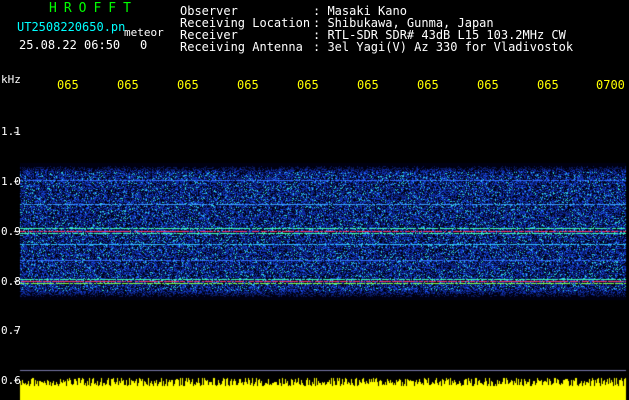  What do you see at coordinates (11, 281) in the screenshot?
I see `freq-tick: 0.8` at bounding box center [11, 281].